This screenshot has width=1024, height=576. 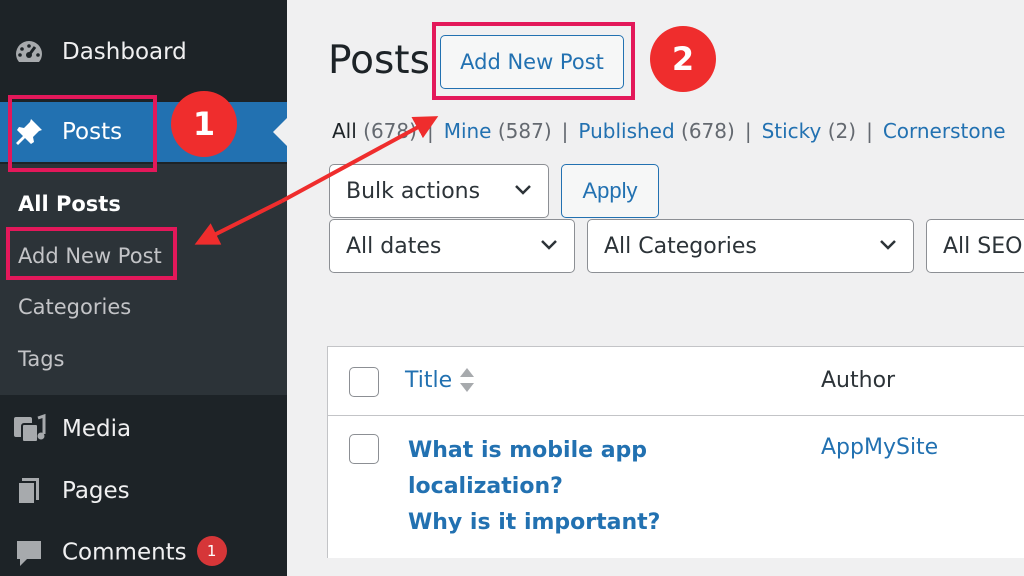 What do you see at coordinates (238, 222) in the screenshot?
I see `arrow-to-submenu` at bounding box center [238, 222].